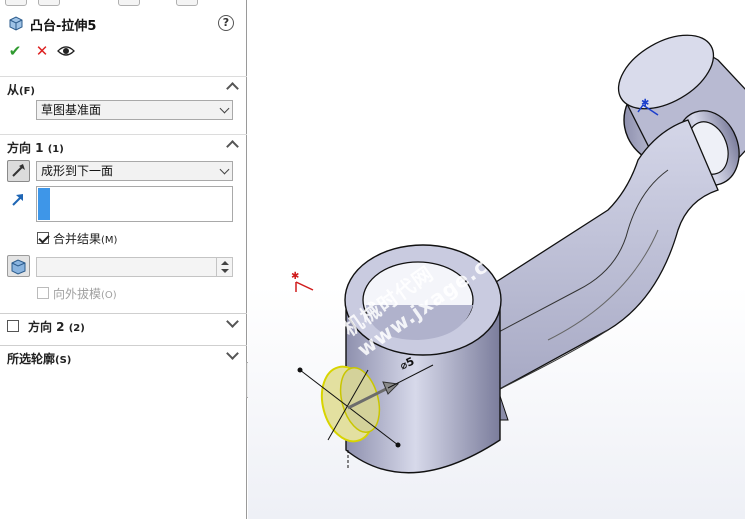  I want to click on from-select-value: 草图基准面, so click(71, 110).